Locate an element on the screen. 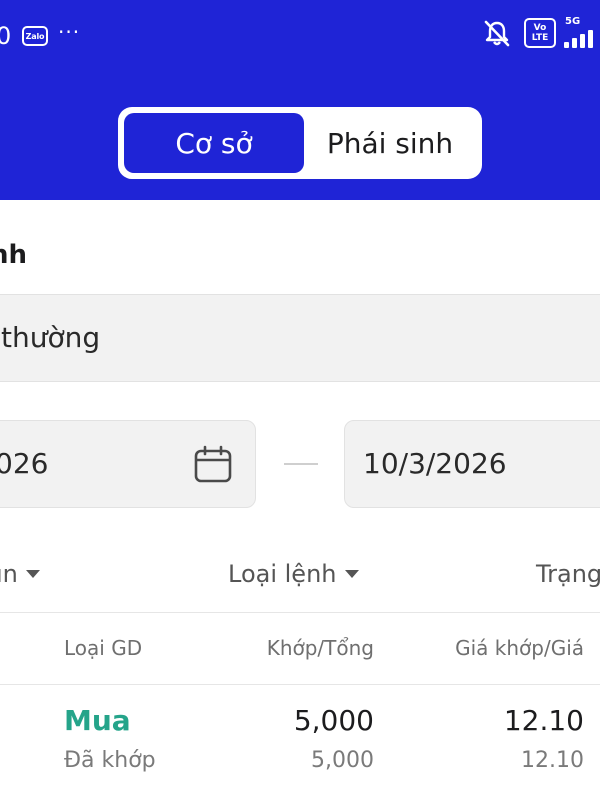  volte-top: Vo is located at coordinates (540, 28).